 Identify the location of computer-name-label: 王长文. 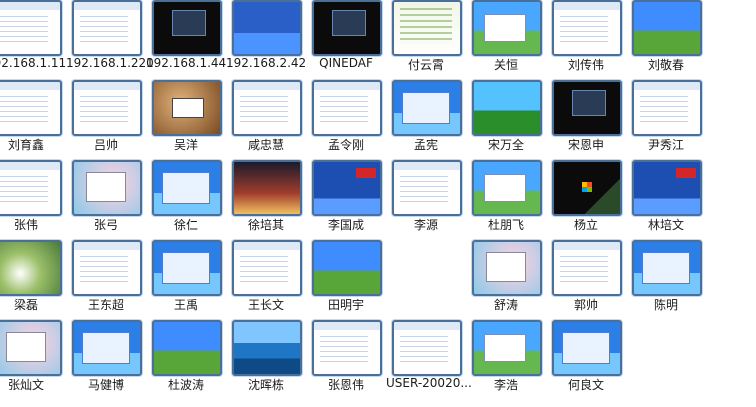
(265, 305).